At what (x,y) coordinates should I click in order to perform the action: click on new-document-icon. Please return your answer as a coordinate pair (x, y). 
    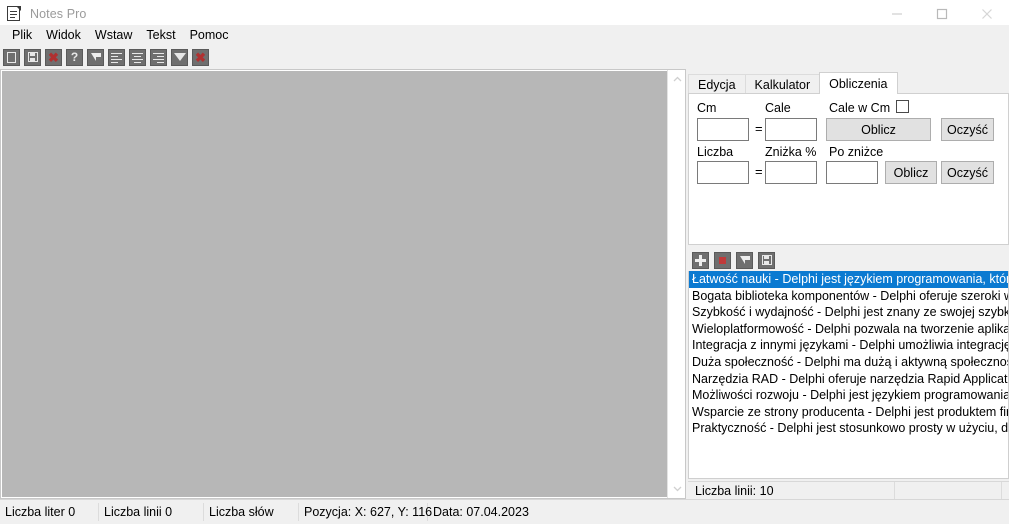
    Looking at the image, I should click on (11, 57).